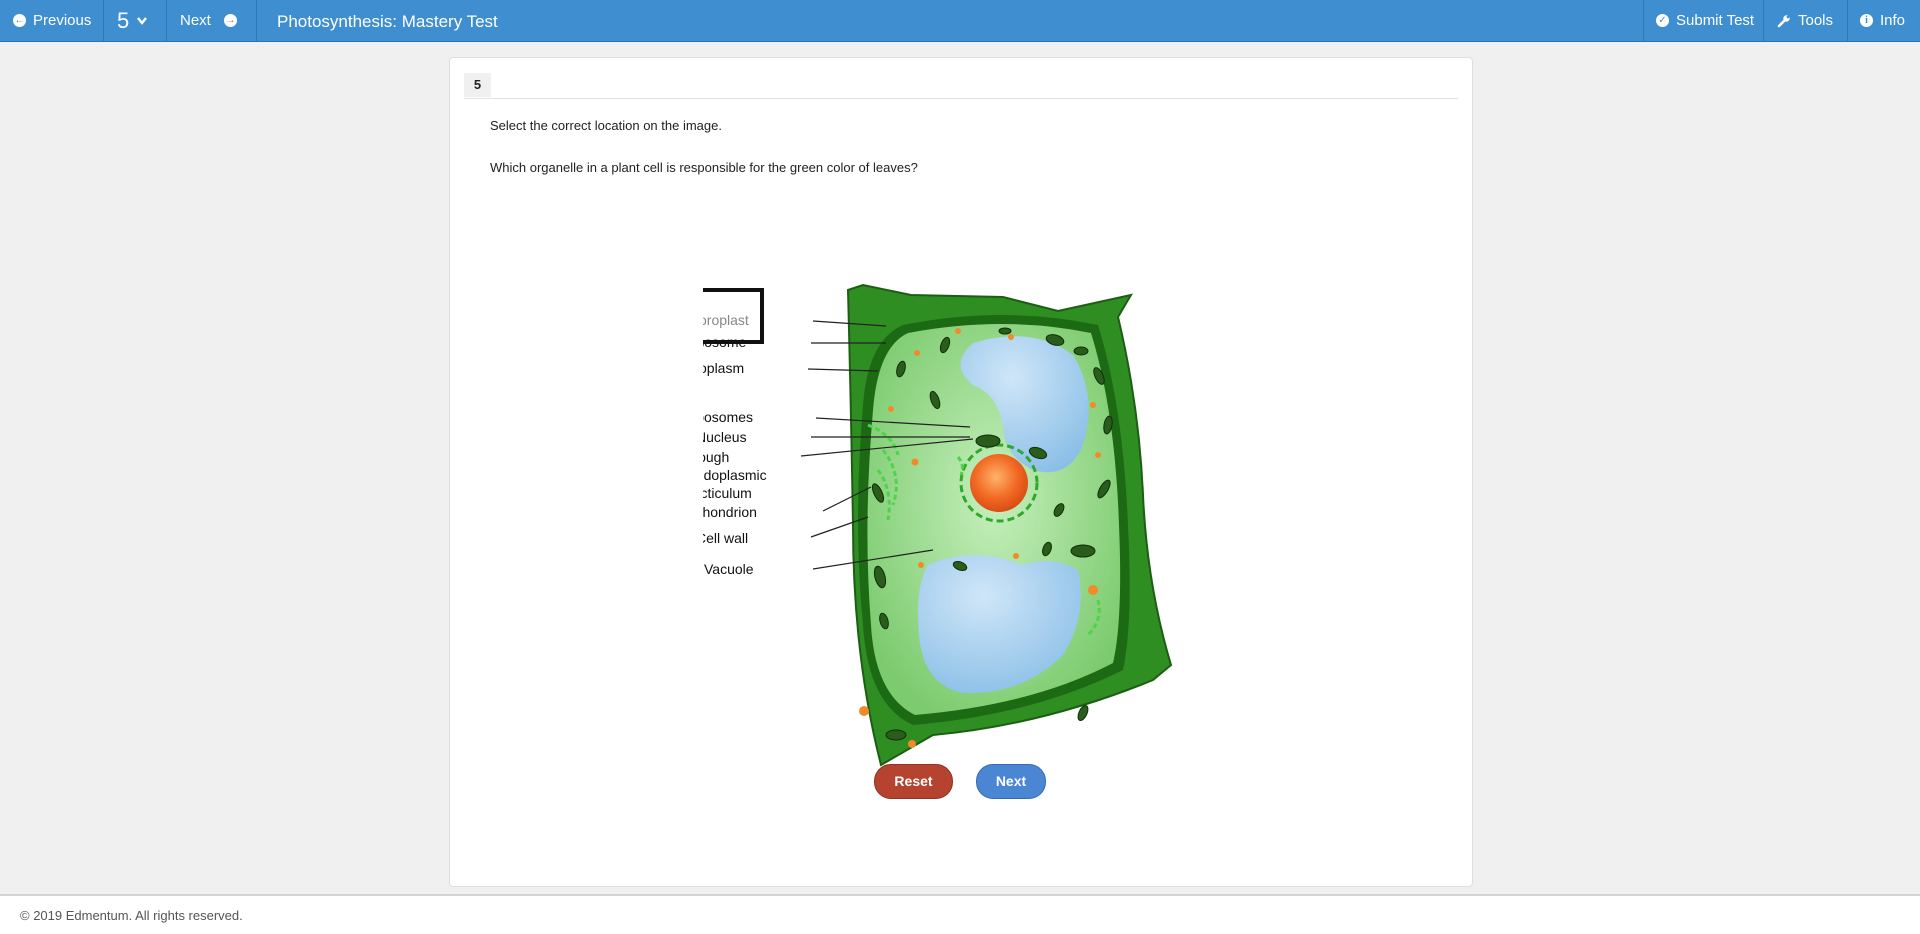  I want to click on info-button: i Info, so click(1882, 20).